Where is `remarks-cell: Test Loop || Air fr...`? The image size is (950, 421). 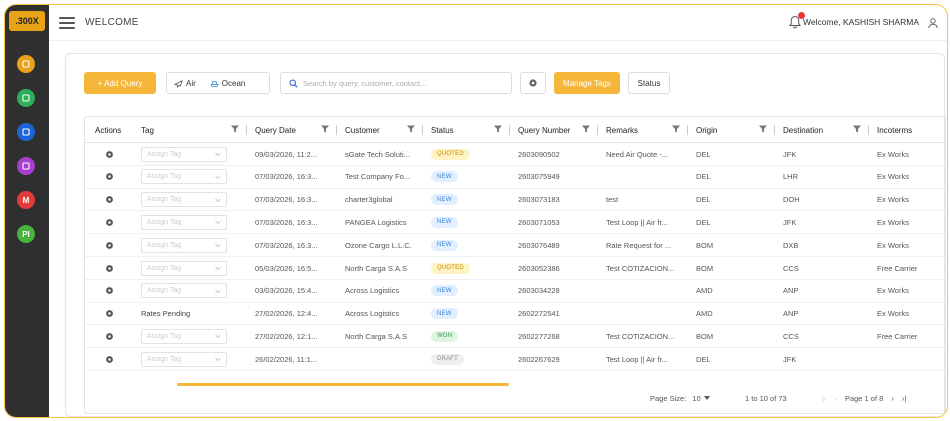
remarks-cell: Test Loop || Air fr... is located at coordinates (637, 222).